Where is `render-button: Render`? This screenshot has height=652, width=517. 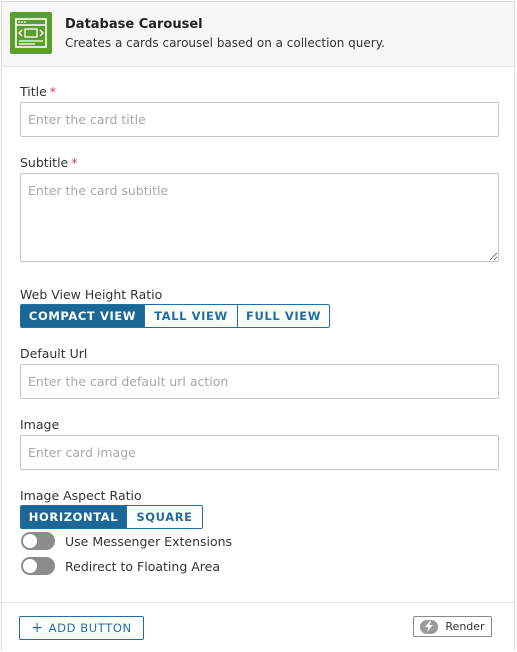
render-button: Render is located at coordinates (452, 626).